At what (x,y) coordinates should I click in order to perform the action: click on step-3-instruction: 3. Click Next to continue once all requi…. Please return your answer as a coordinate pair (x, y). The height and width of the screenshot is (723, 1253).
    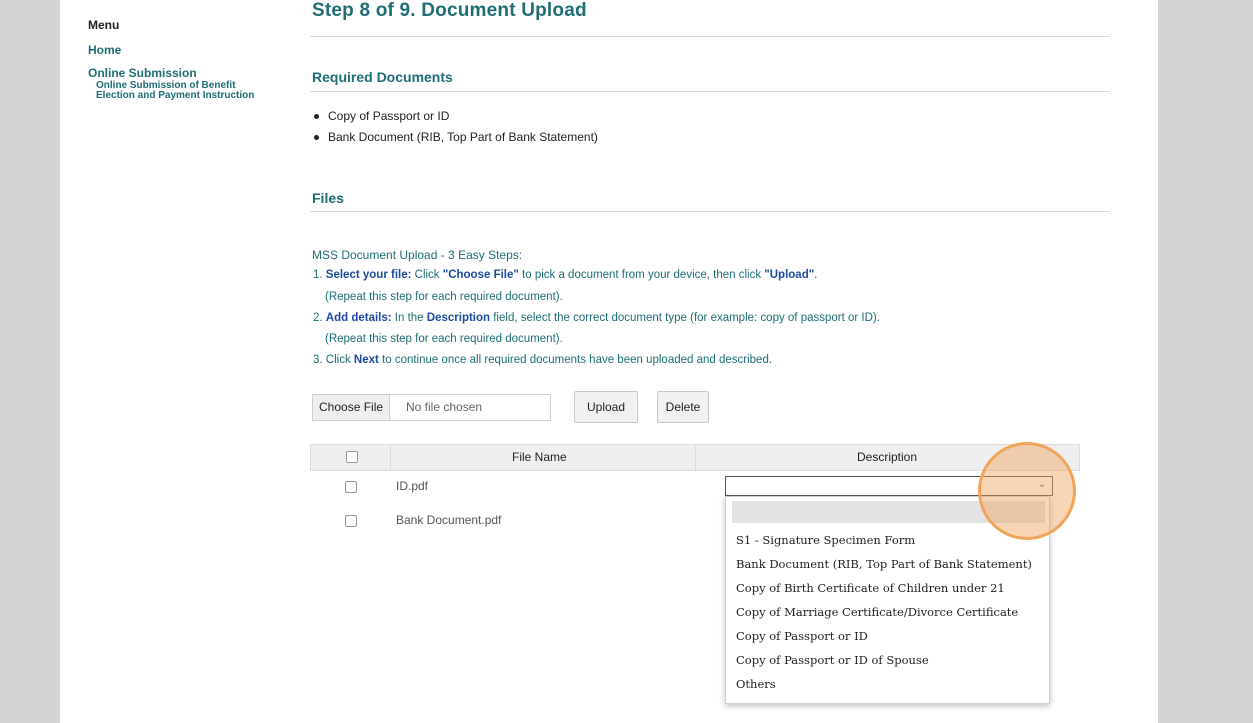
    Looking at the image, I should click on (543, 360).